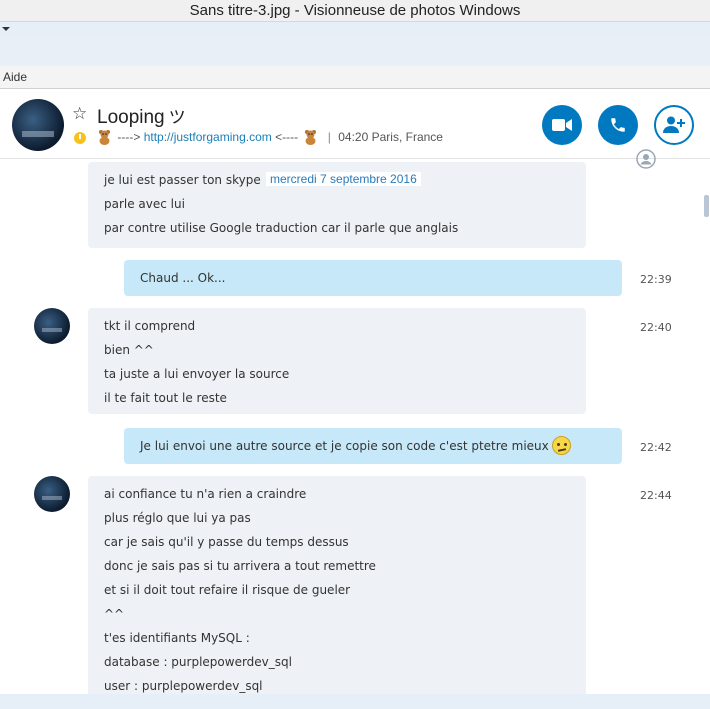  I want to click on viewer-toolbar, so click(355, 29).